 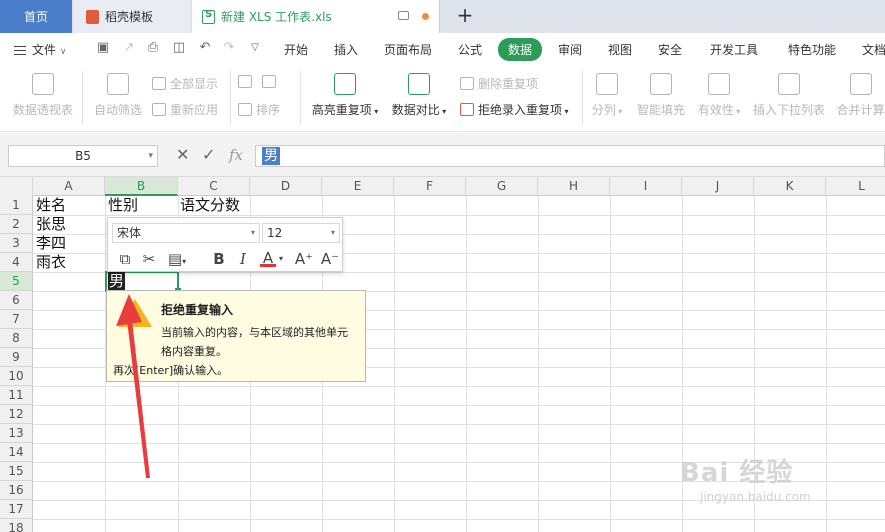 What do you see at coordinates (16, 224) in the screenshot?
I see `row-header-2: 2` at bounding box center [16, 224].